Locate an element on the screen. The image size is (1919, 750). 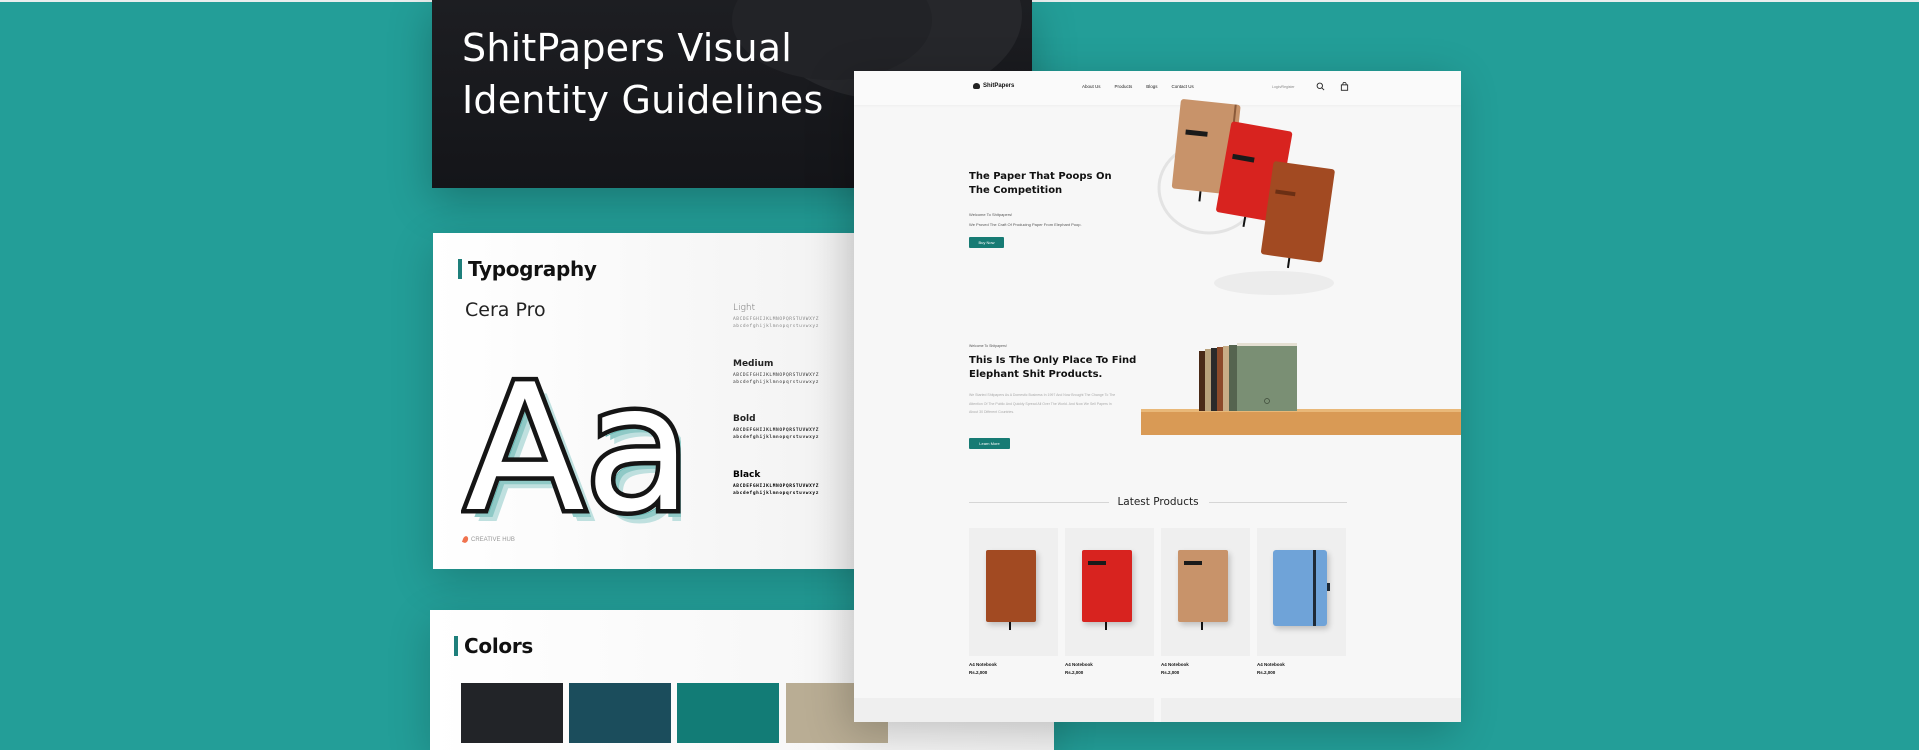
typography-heading: Typography is located at coordinates (527, 269).